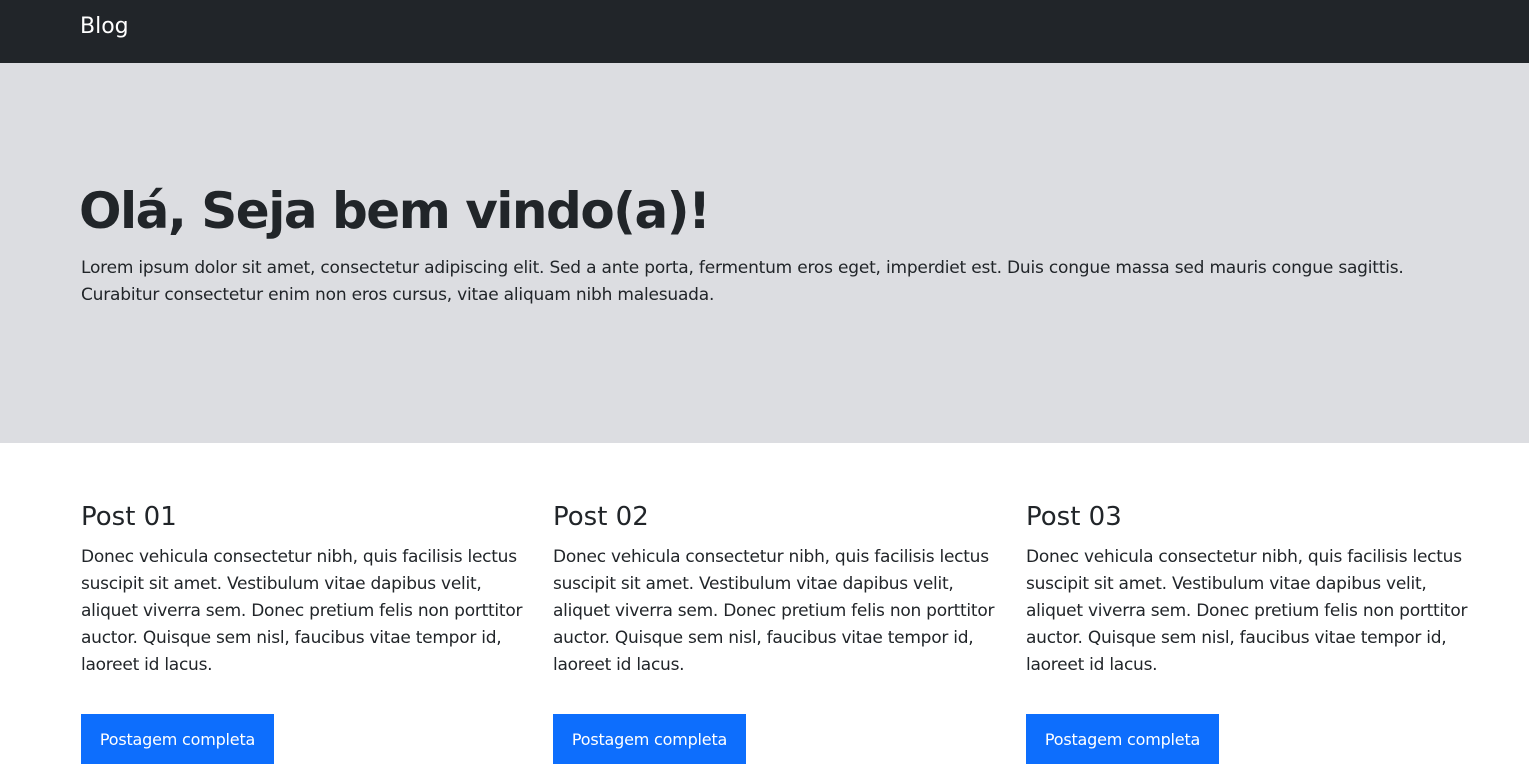 The width and height of the screenshot is (1529, 770). I want to click on post-title: Post 02, so click(601, 517).